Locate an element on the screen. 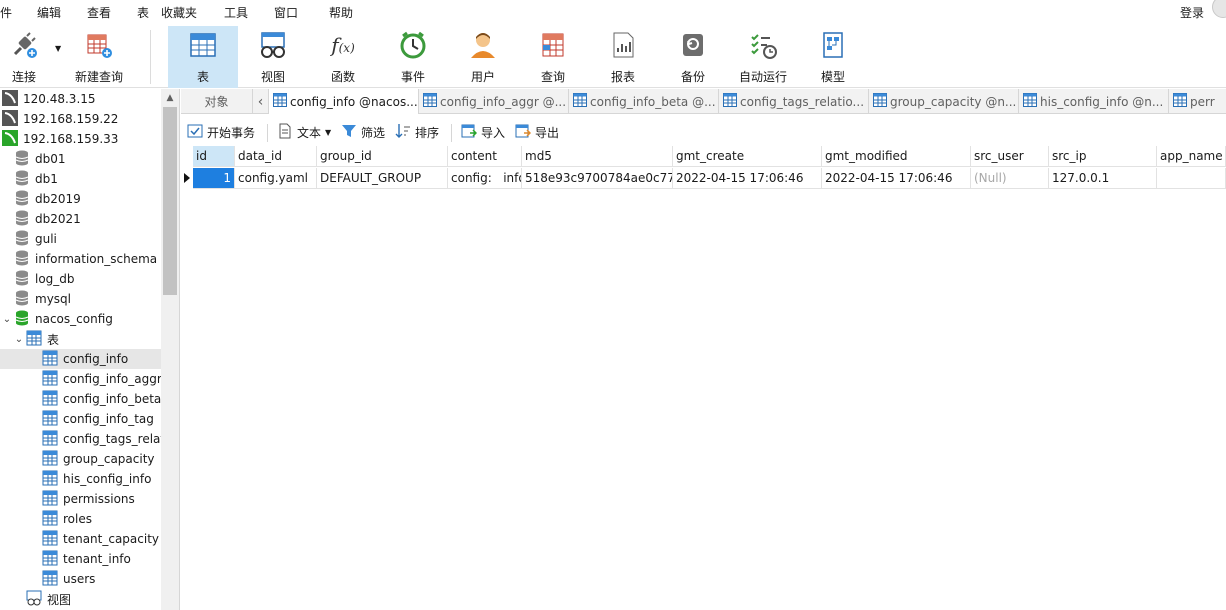 The width and height of the screenshot is (1226, 610). user-button: 用户 is located at coordinates (483, 57).